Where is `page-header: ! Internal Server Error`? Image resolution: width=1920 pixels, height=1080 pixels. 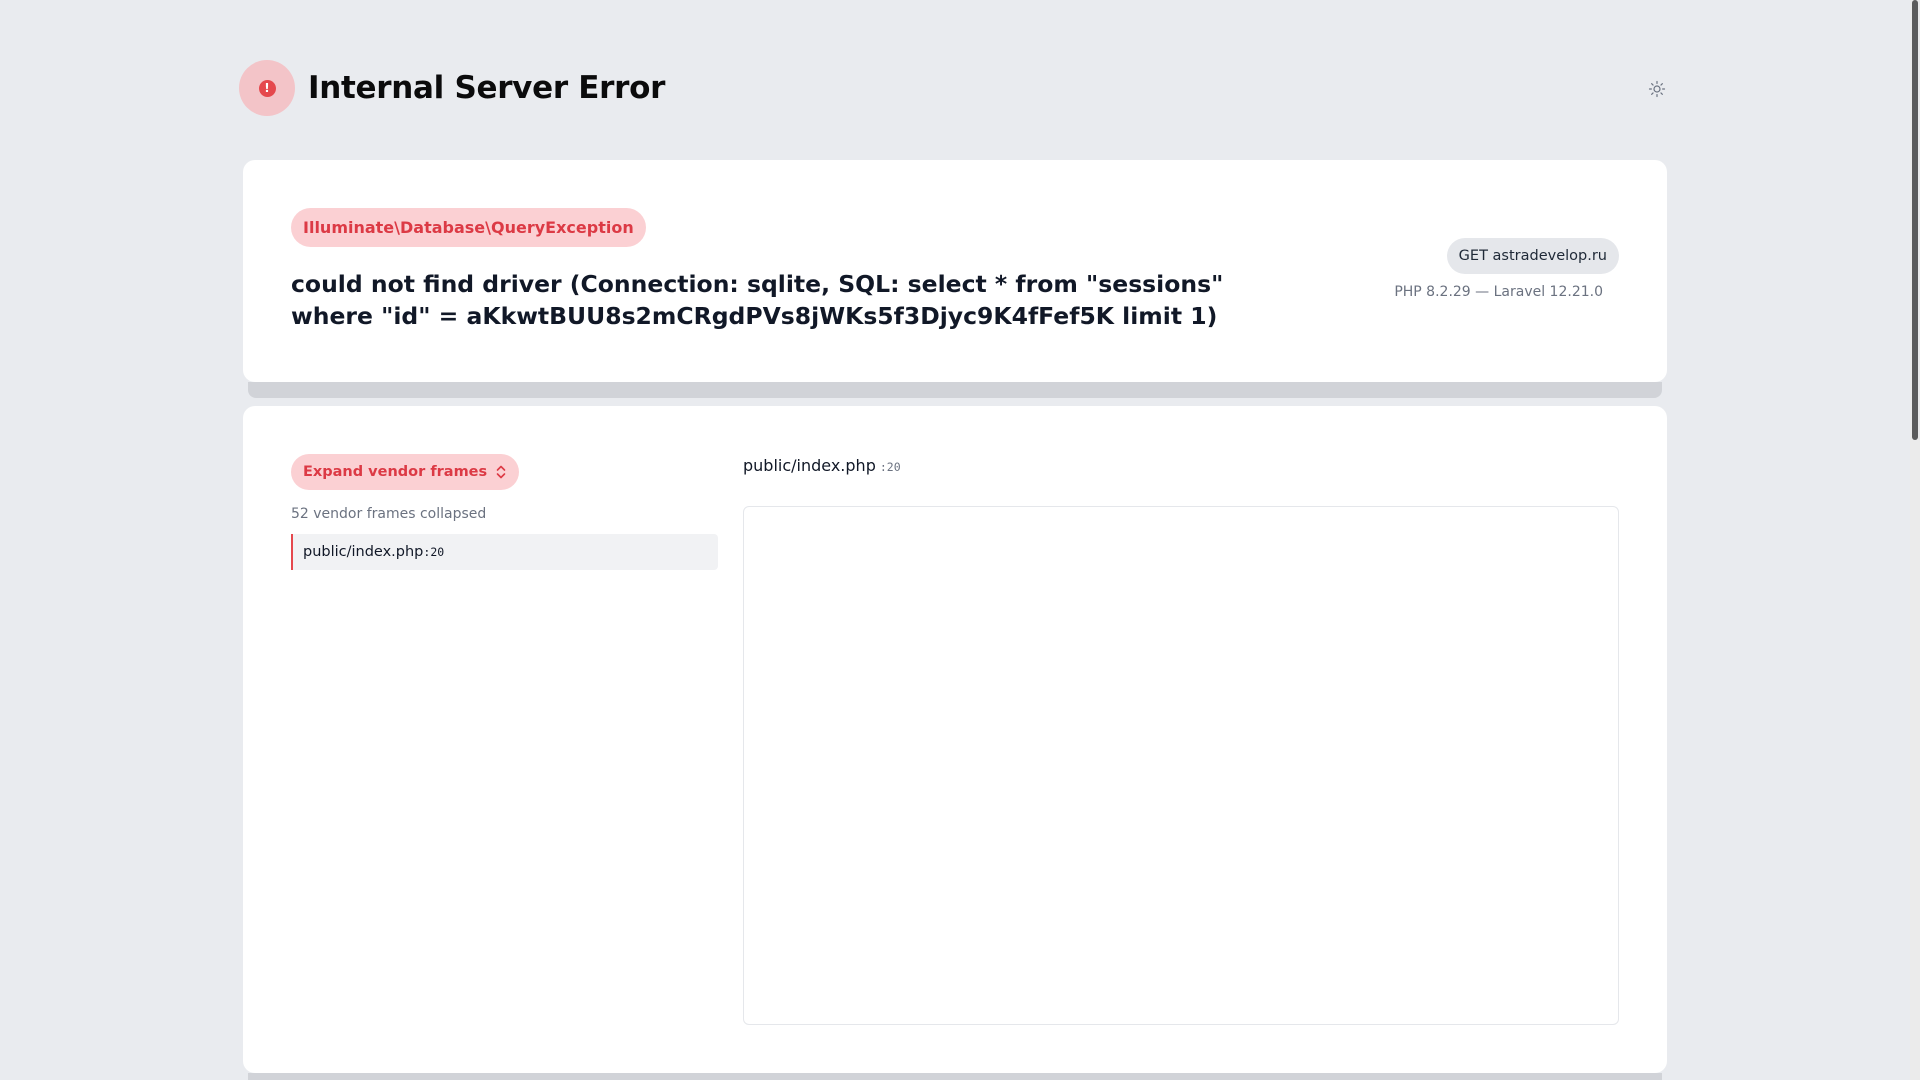
page-header: ! Internal Server Error is located at coordinates (452, 88).